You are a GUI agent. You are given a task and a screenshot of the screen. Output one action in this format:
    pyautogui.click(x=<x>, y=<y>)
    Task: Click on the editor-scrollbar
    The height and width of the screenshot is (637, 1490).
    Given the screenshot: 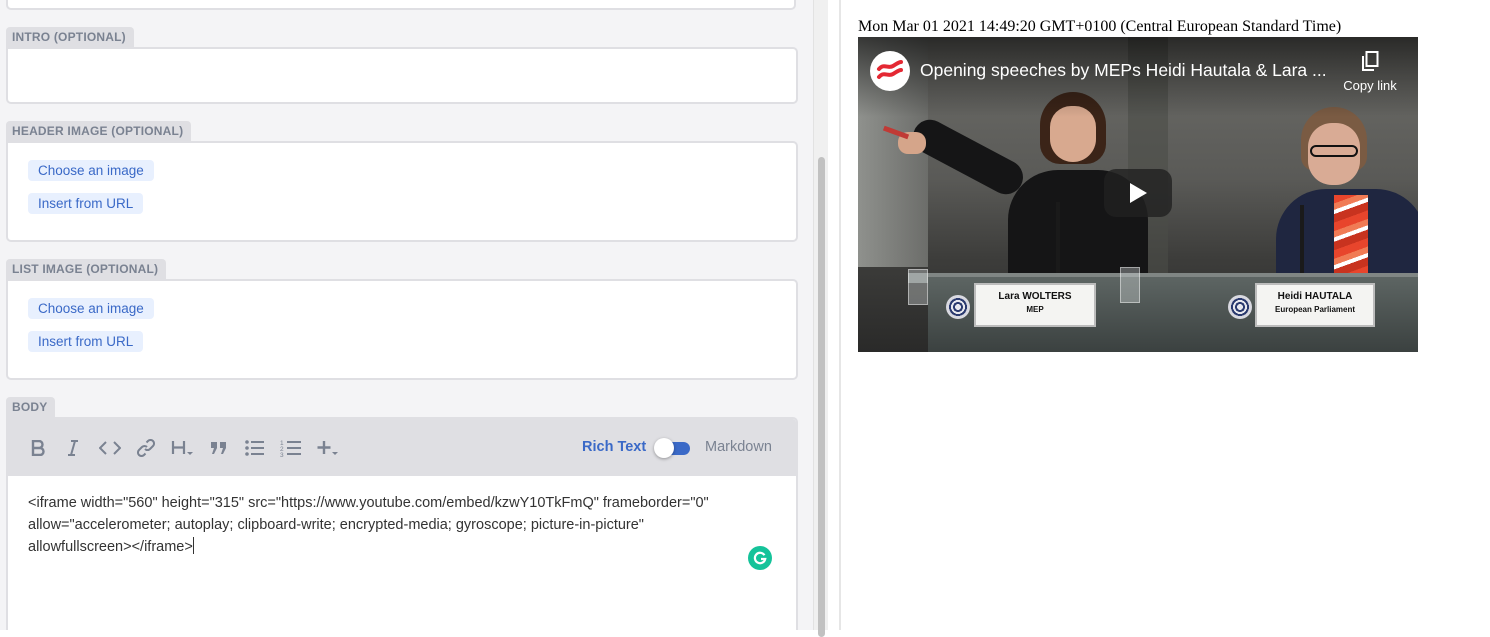 What is the action you would take?
    pyautogui.click(x=820, y=318)
    